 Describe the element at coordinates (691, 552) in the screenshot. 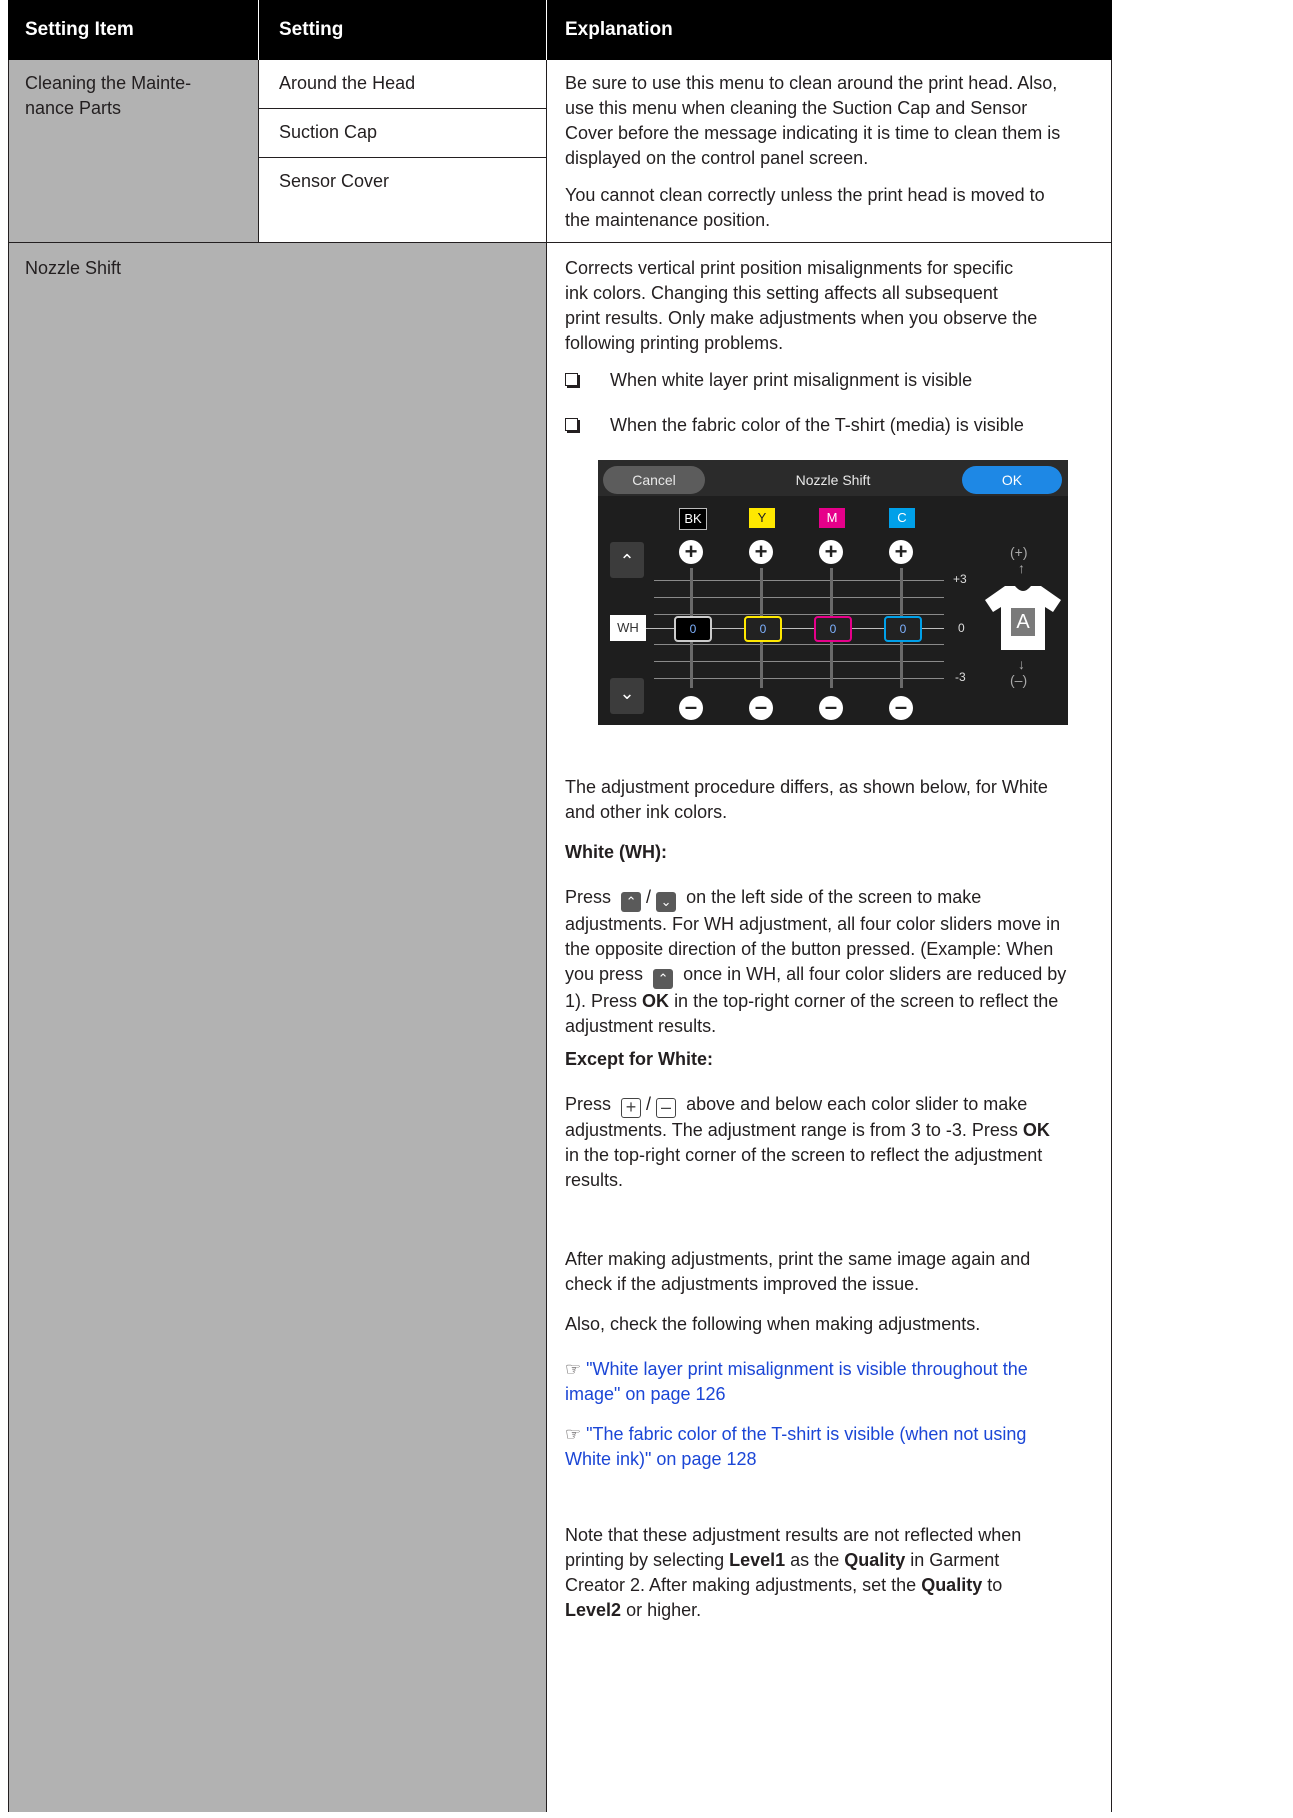

I see `plus-button-bk: +` at that location.